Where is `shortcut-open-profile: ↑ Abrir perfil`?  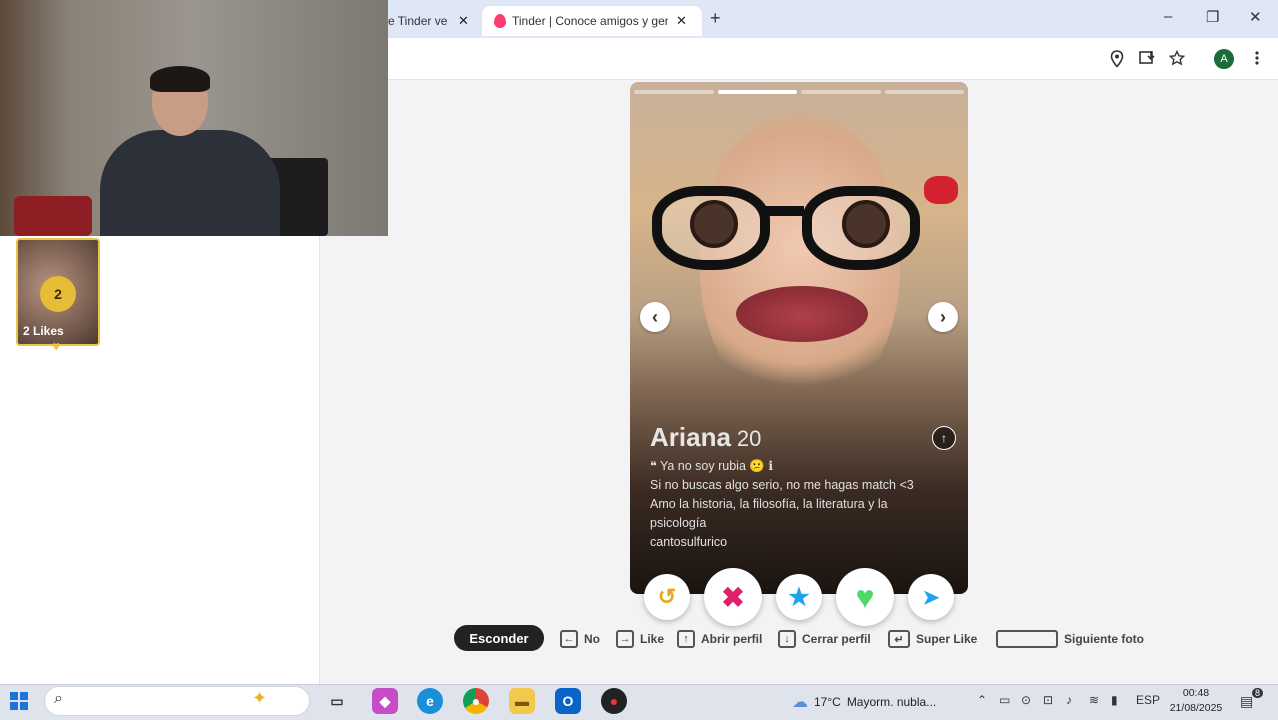 shortcut-open-profile: ↑ Abrir perfil is located at coordinates (719, 639).